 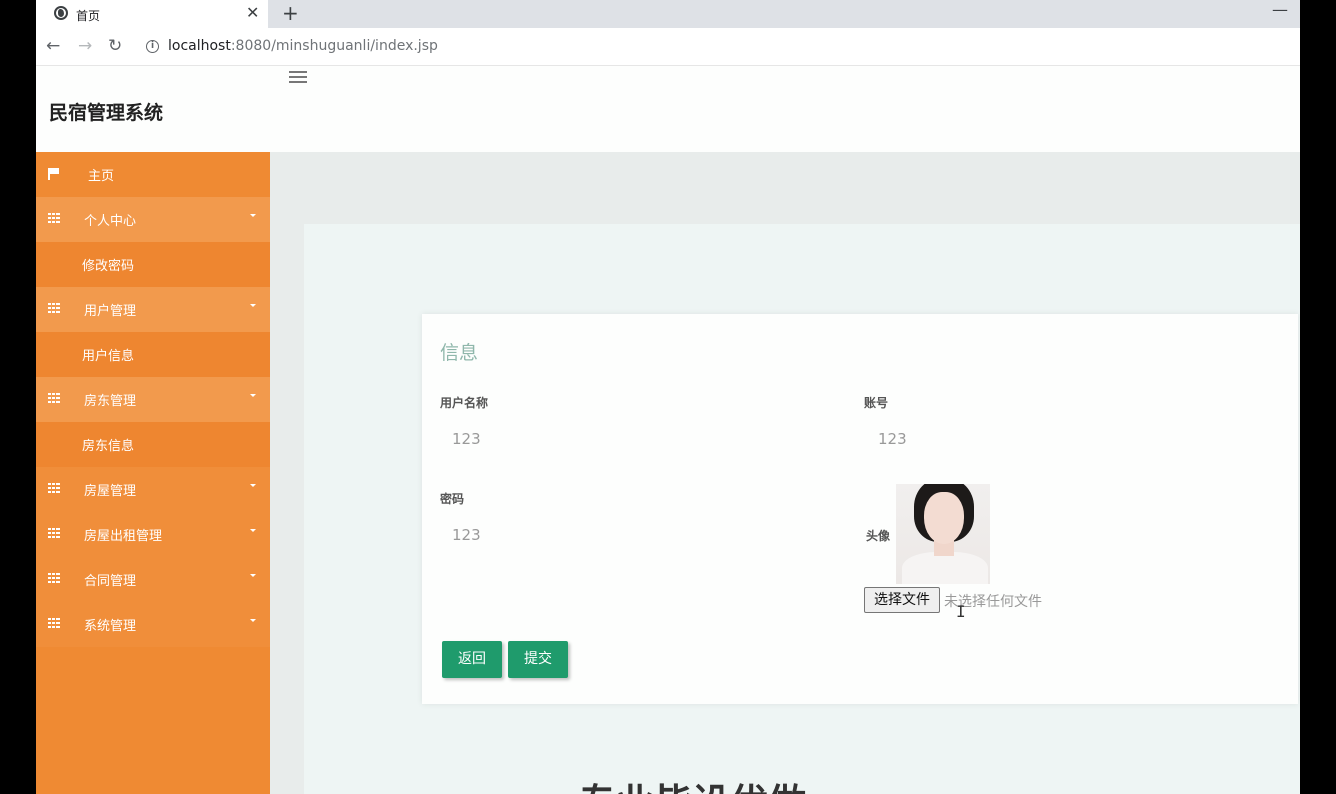 I want to click on sidebar-item-system-management: 系统管理, so click(x=153, y=624).